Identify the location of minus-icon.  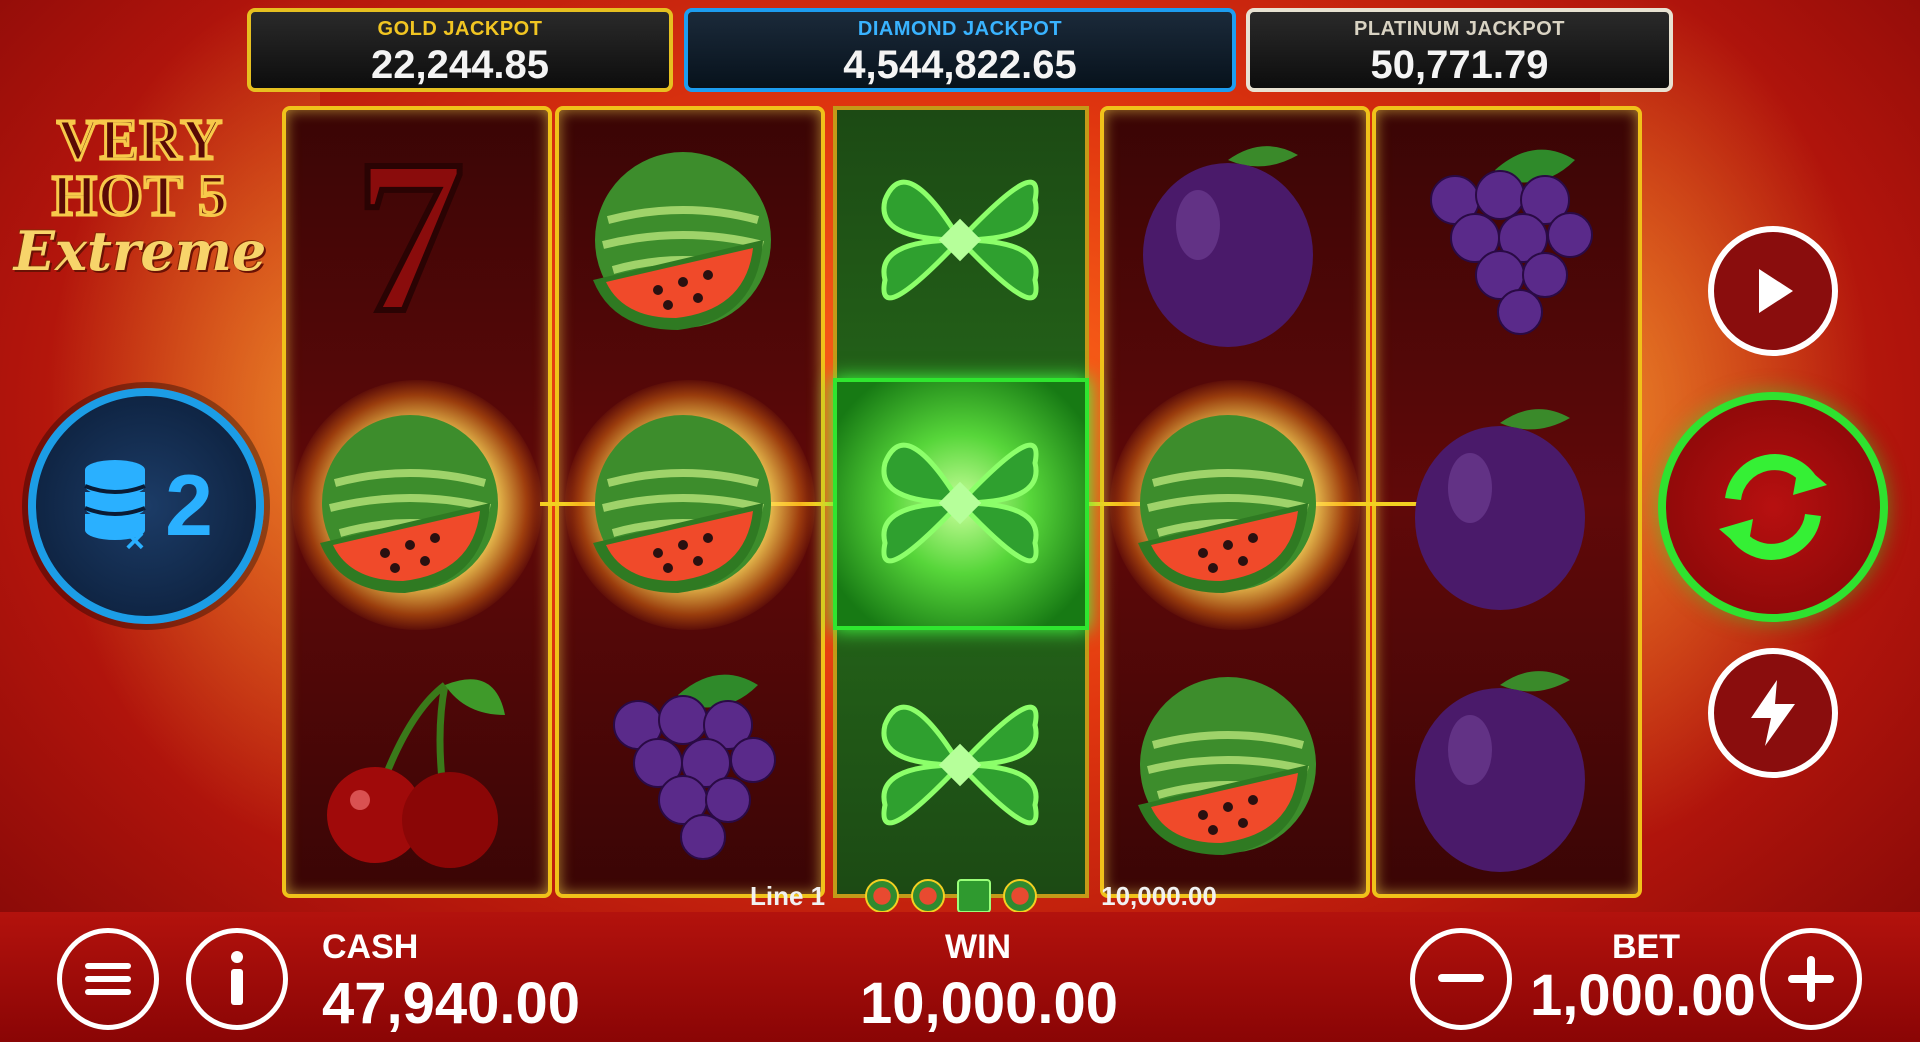
(1461, 978).